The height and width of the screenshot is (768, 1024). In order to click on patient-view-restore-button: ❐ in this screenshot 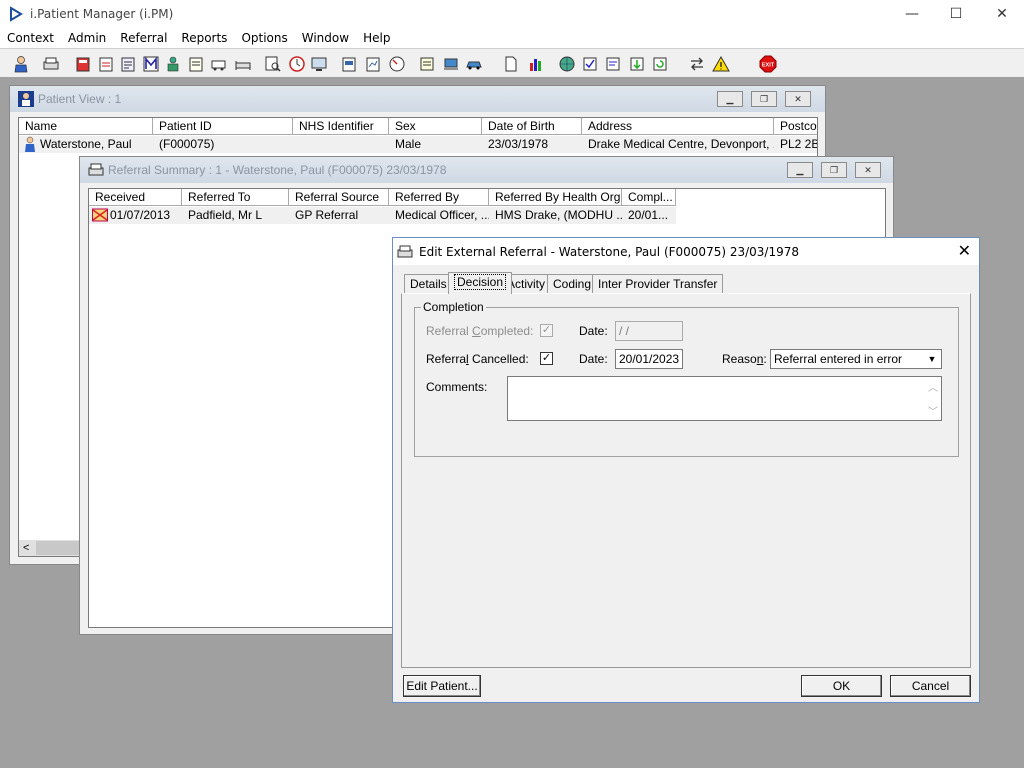, I will do `click(764, 99)`.